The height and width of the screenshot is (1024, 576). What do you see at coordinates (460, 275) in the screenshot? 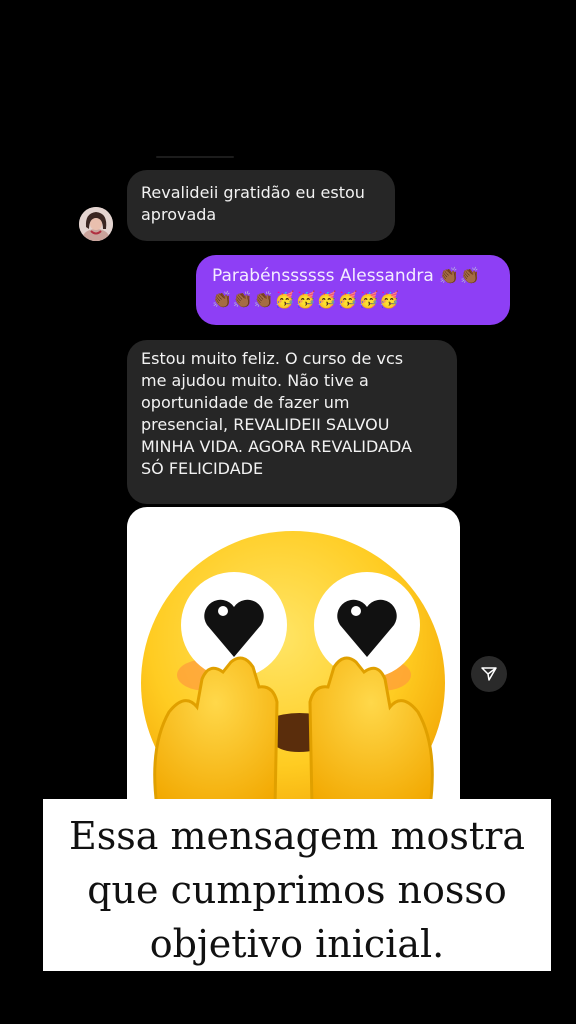
I see `clapping-hands-icon: 👏🏾👏🏾` at bounding box center [460, 275].